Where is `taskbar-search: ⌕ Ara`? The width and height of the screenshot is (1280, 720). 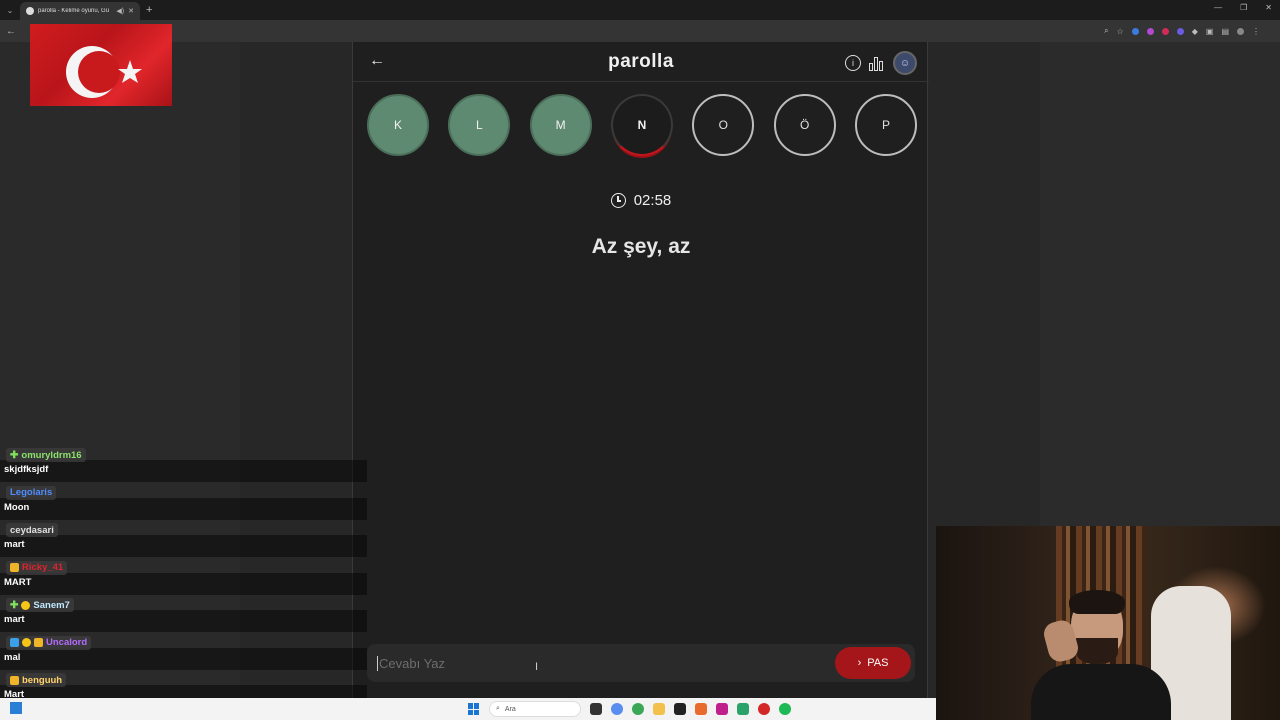
taskbar-search: ⌕ Ara is located at coordinates (535, 709).